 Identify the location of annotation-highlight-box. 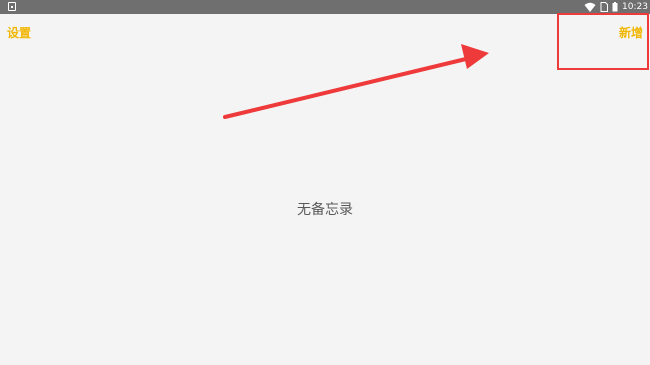
(603, 41).